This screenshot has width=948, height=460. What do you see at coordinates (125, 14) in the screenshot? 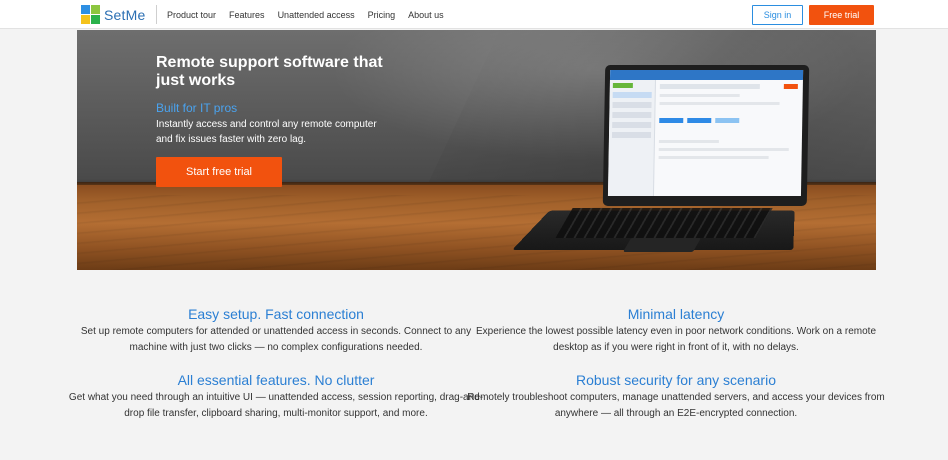
I see `brand-name: SetMe` at bounding box center [125, 14].